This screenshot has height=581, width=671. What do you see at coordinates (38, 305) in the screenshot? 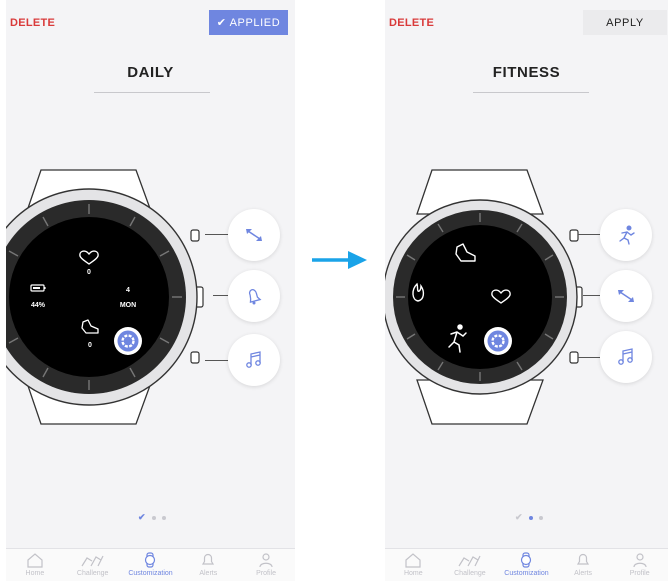
I see `battery-value: 44%` at bounding box center [38, 305].